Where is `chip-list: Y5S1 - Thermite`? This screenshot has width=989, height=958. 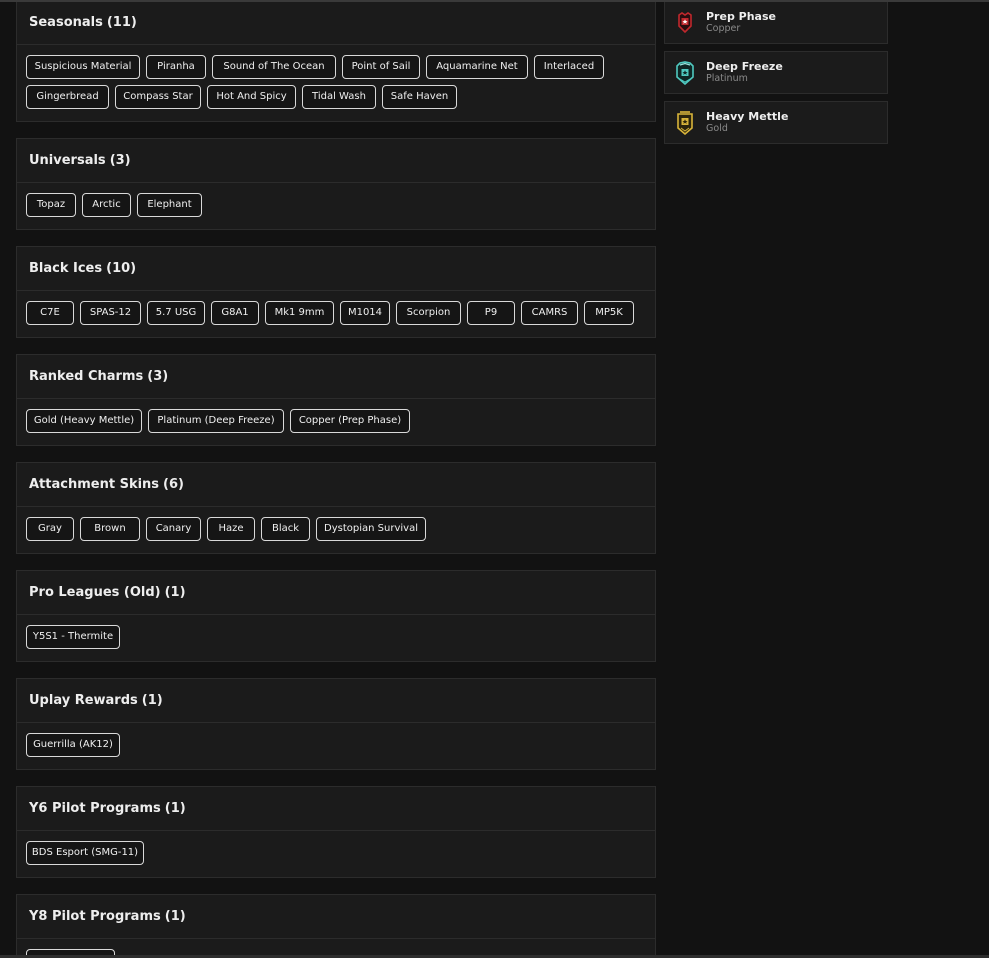 chip-list: Y5S1 - Thermite is located at coordinates (336, 638).